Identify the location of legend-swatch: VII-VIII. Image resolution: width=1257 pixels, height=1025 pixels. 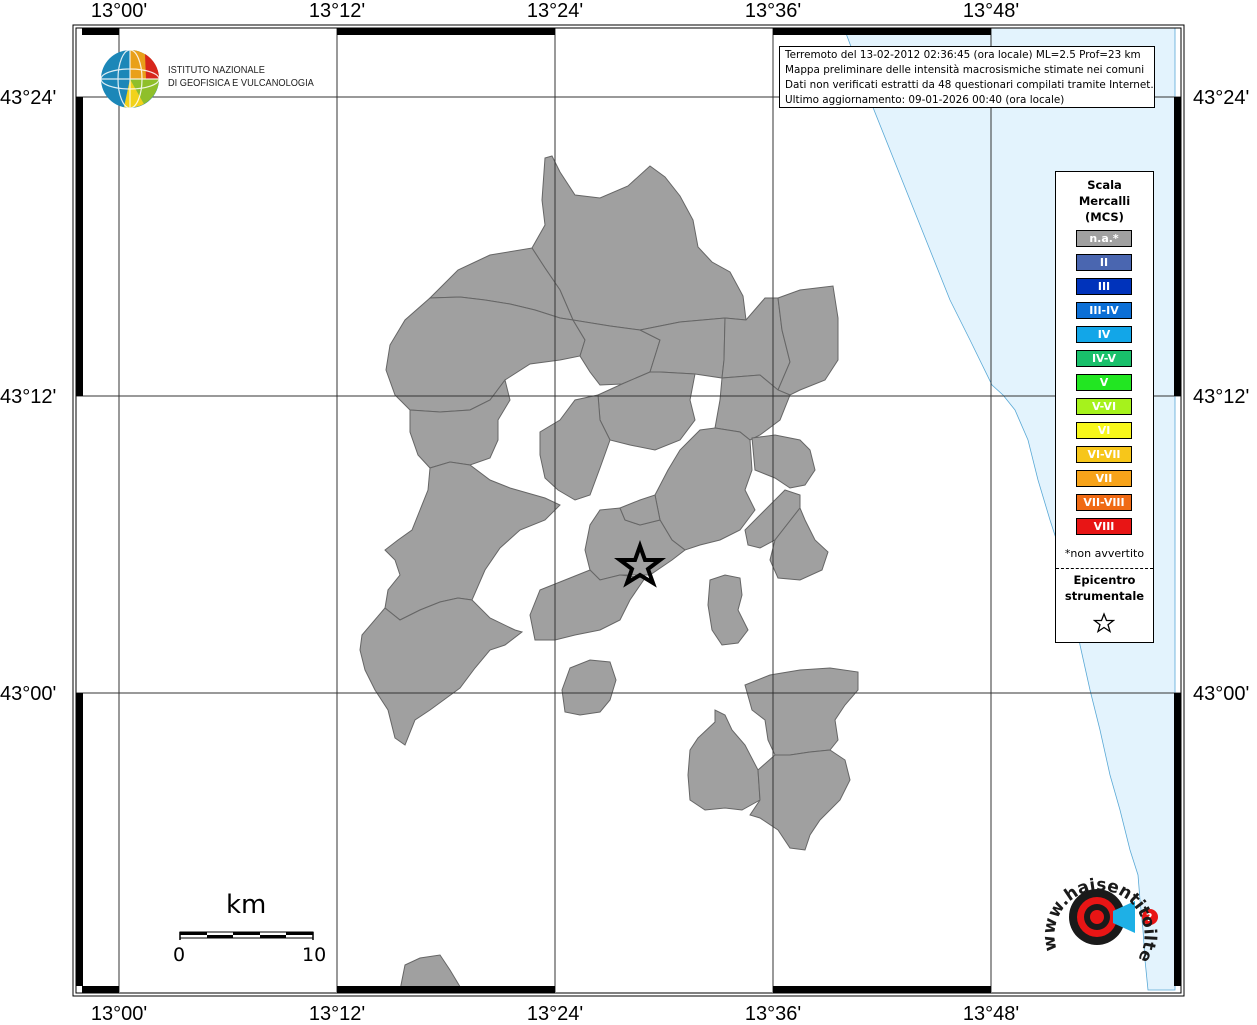
(1104, 502).